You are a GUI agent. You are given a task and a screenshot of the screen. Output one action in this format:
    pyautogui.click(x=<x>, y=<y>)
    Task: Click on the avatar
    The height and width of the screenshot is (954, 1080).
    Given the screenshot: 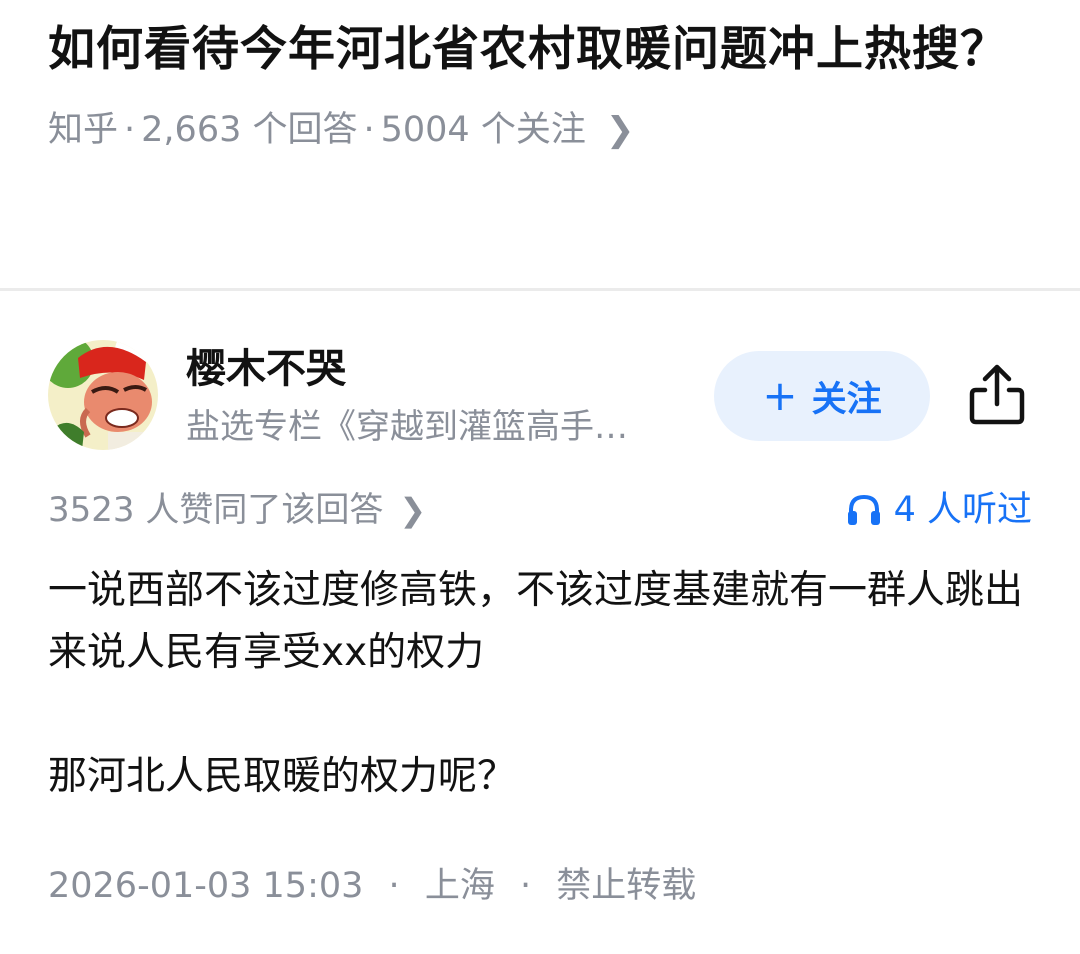 What is the action you would take?
    pyautogui.click(x=103, y=395)
    